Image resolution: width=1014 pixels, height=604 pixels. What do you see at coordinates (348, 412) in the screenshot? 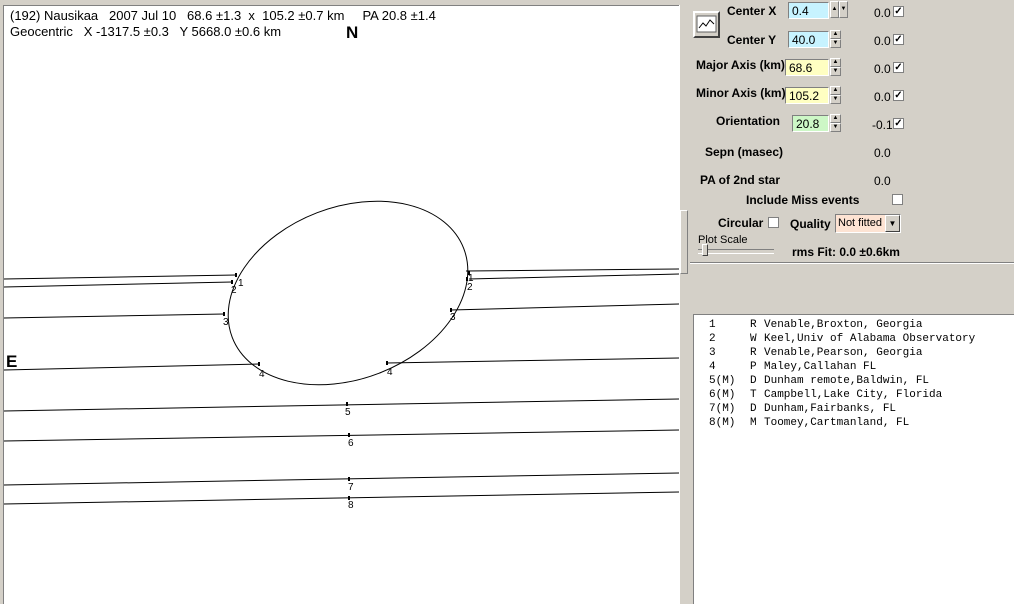
I see `chord-label-5: 5` at bounding box center [348, 412].